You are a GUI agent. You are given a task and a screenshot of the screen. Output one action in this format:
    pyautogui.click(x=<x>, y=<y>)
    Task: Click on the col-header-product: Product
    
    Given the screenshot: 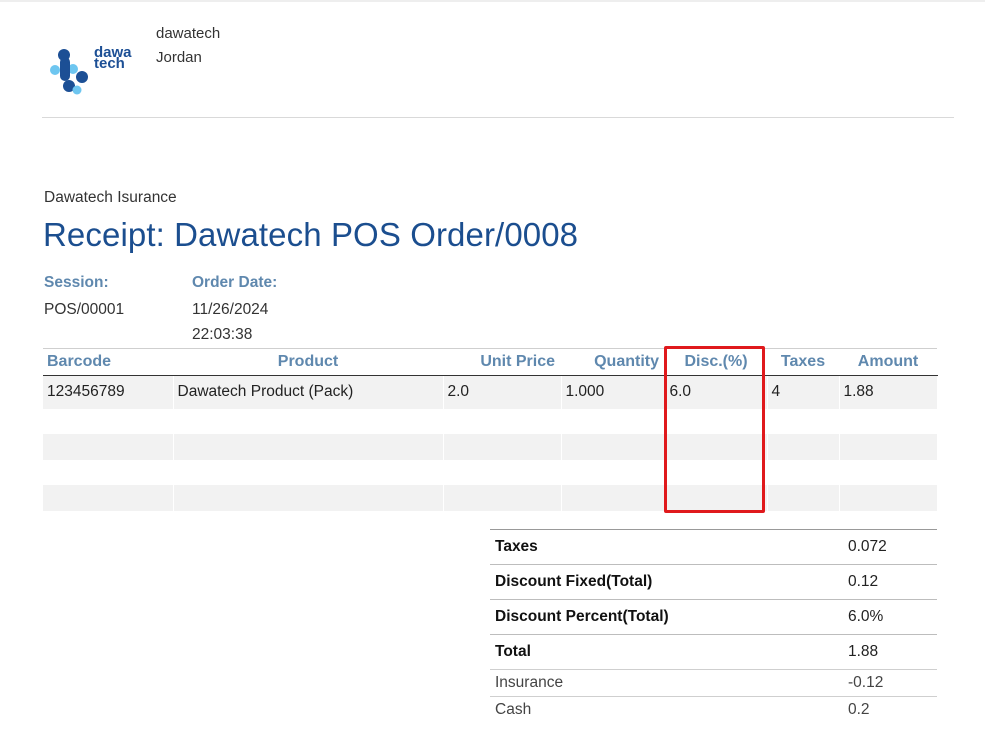 What is the action you would take?
    pyautogui.click(x=308, y=362)
    